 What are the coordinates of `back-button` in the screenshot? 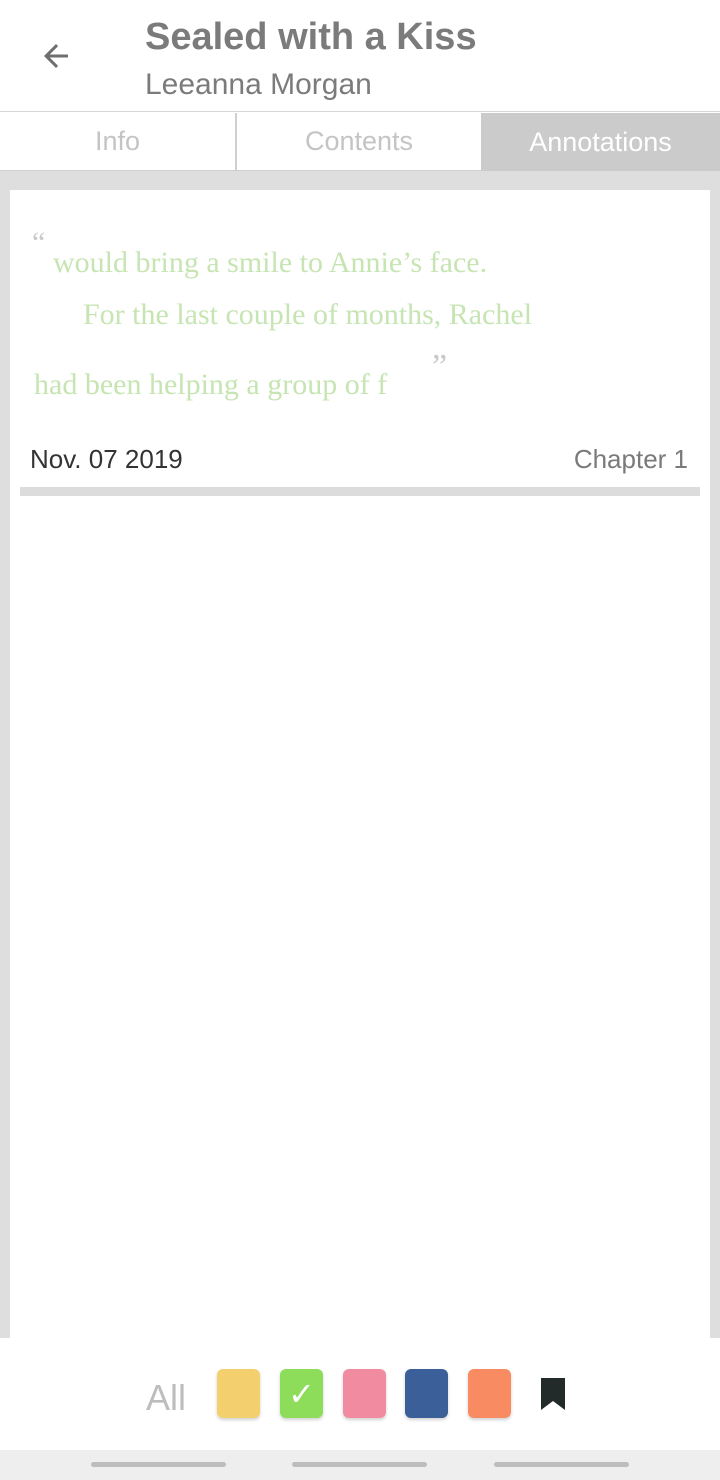 It's located at (56, 56).